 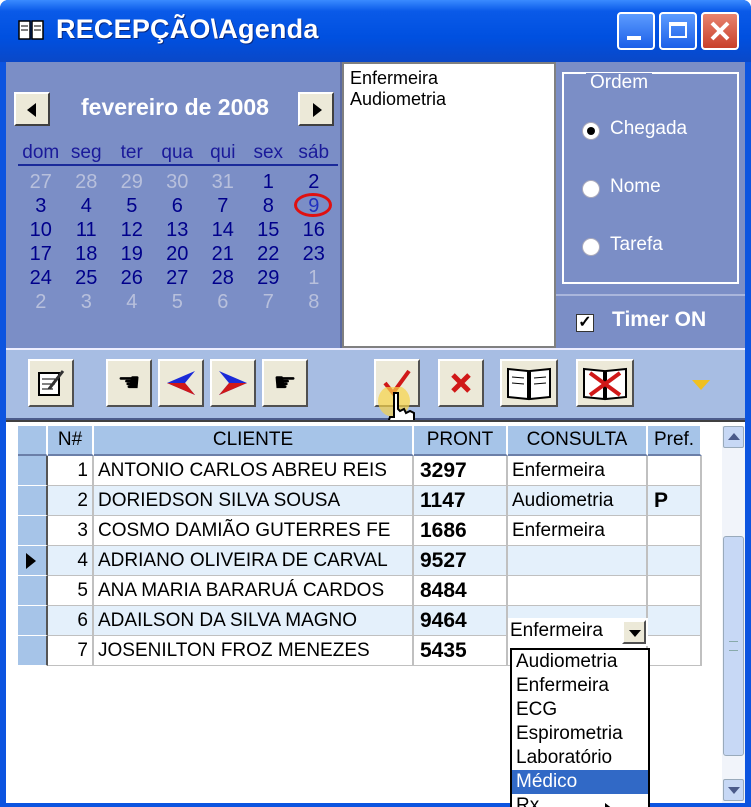 I want to click on column-header-pront: PRONT, so click(x=461, y=441).